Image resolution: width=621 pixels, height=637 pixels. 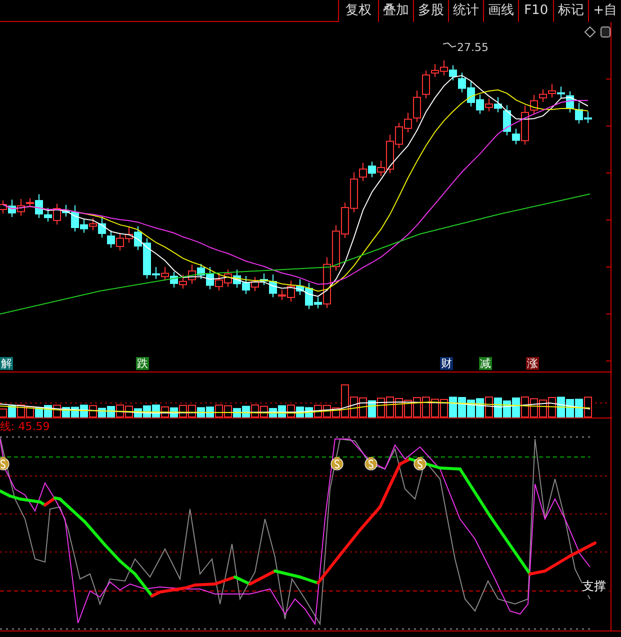 I want to click on toolbar-button: 叠加, so click(x=396, y=11).